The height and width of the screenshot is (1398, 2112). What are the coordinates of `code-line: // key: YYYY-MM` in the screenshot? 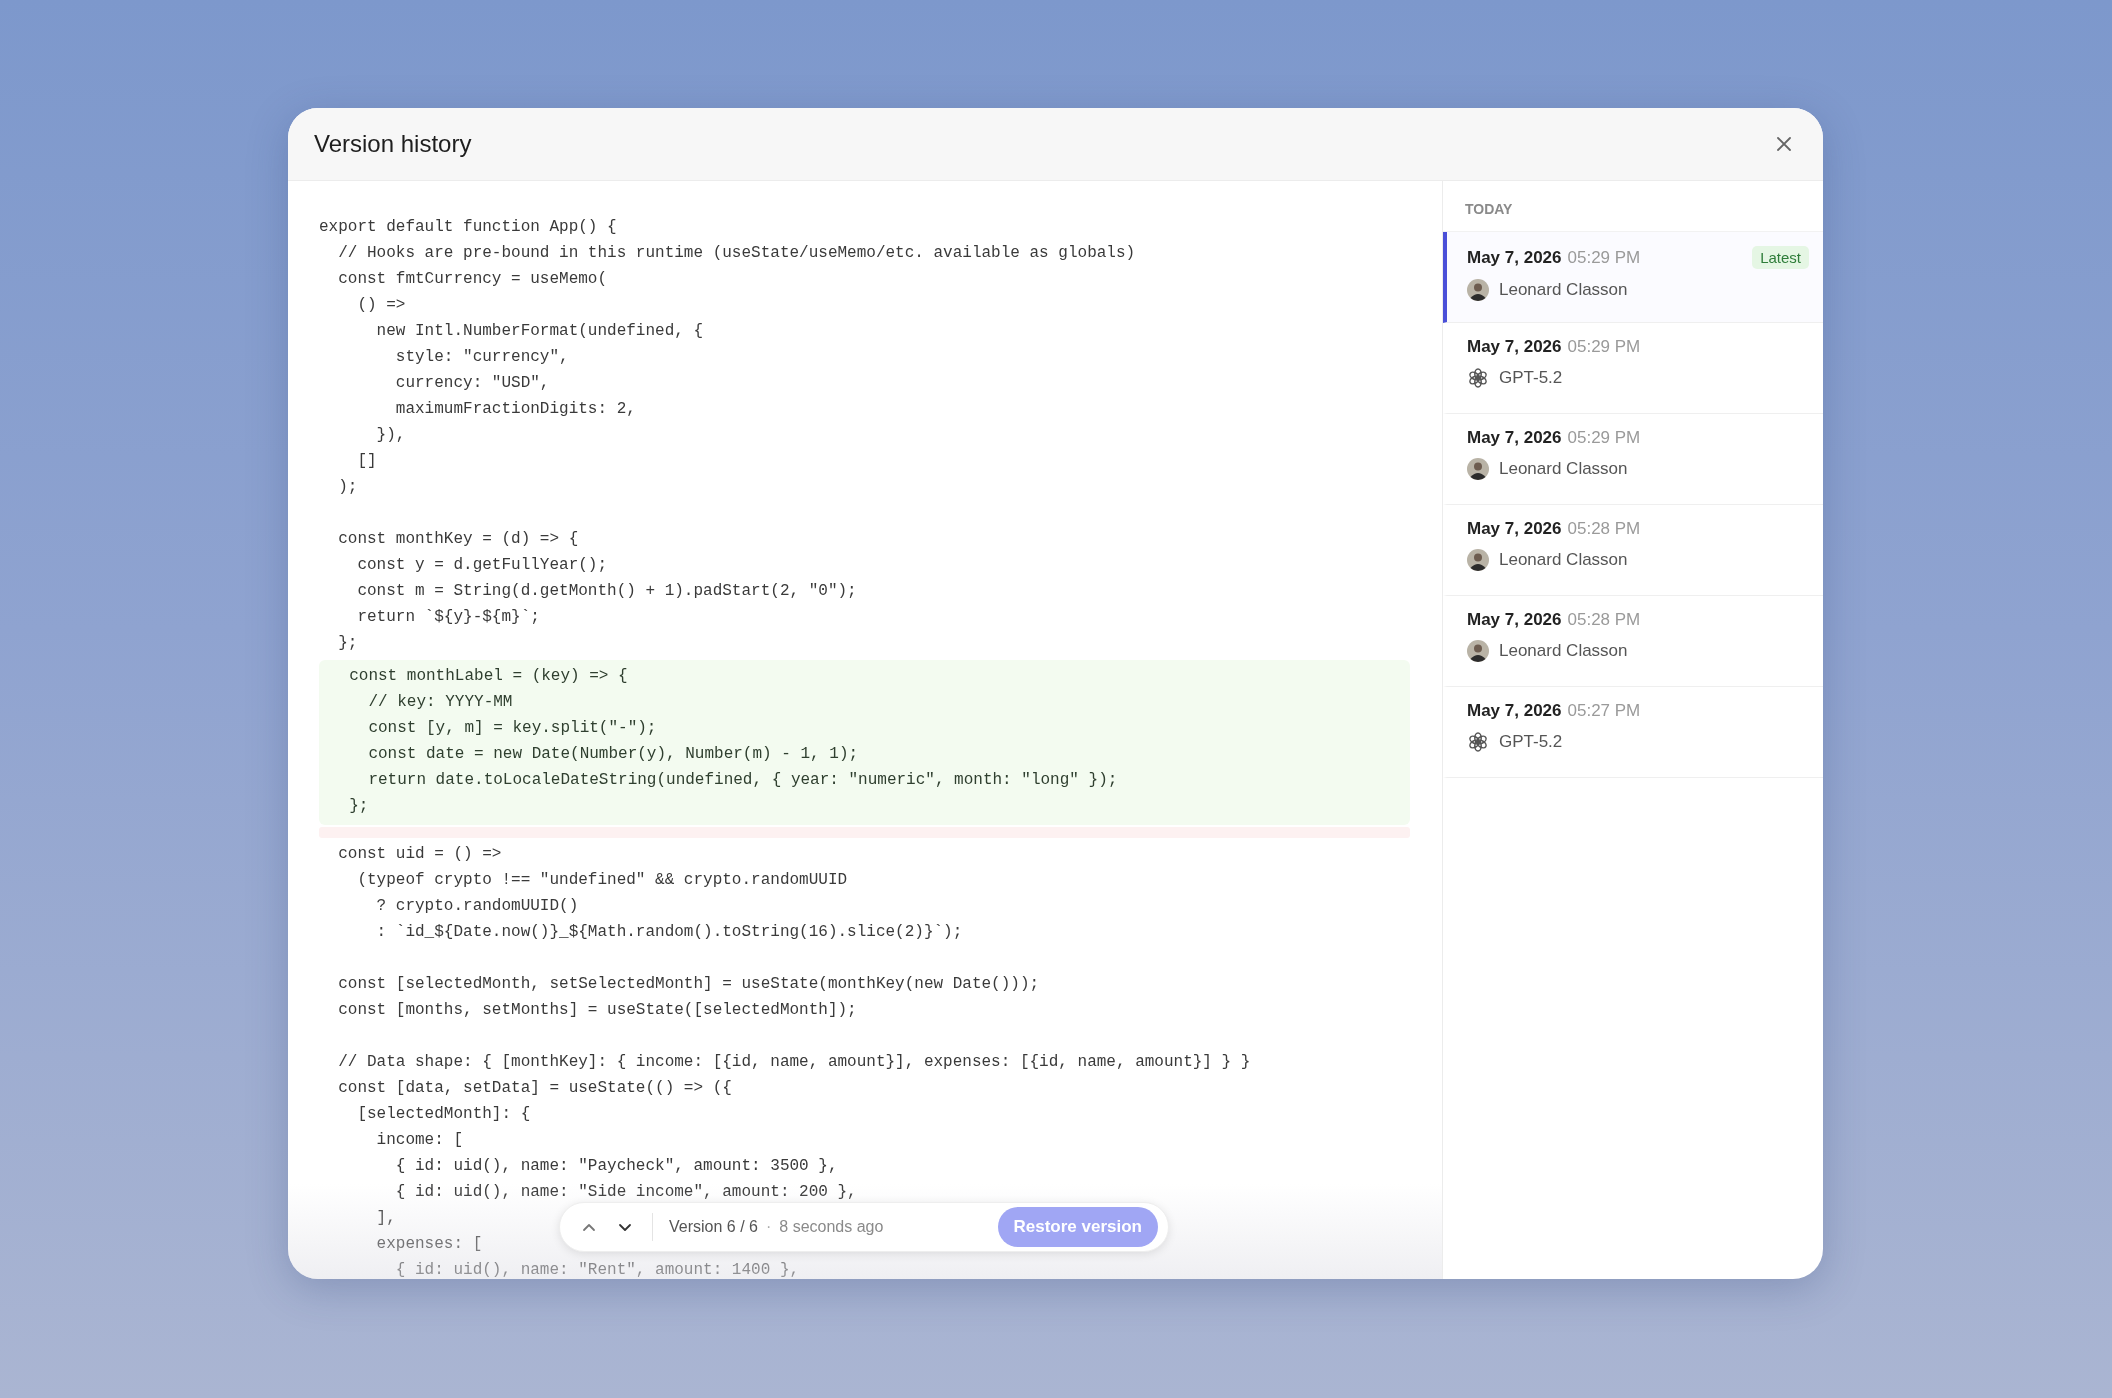 It's located at (440, 702).